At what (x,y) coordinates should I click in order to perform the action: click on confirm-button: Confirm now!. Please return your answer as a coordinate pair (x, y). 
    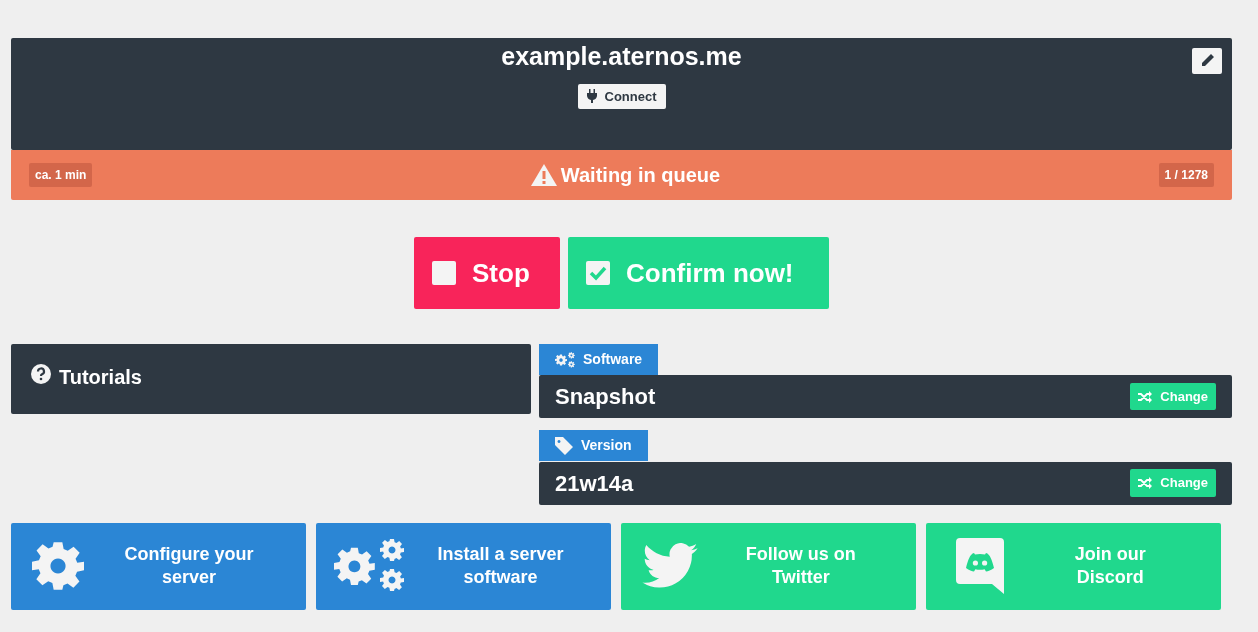
    Looking at the image, I should click on (698, 273).